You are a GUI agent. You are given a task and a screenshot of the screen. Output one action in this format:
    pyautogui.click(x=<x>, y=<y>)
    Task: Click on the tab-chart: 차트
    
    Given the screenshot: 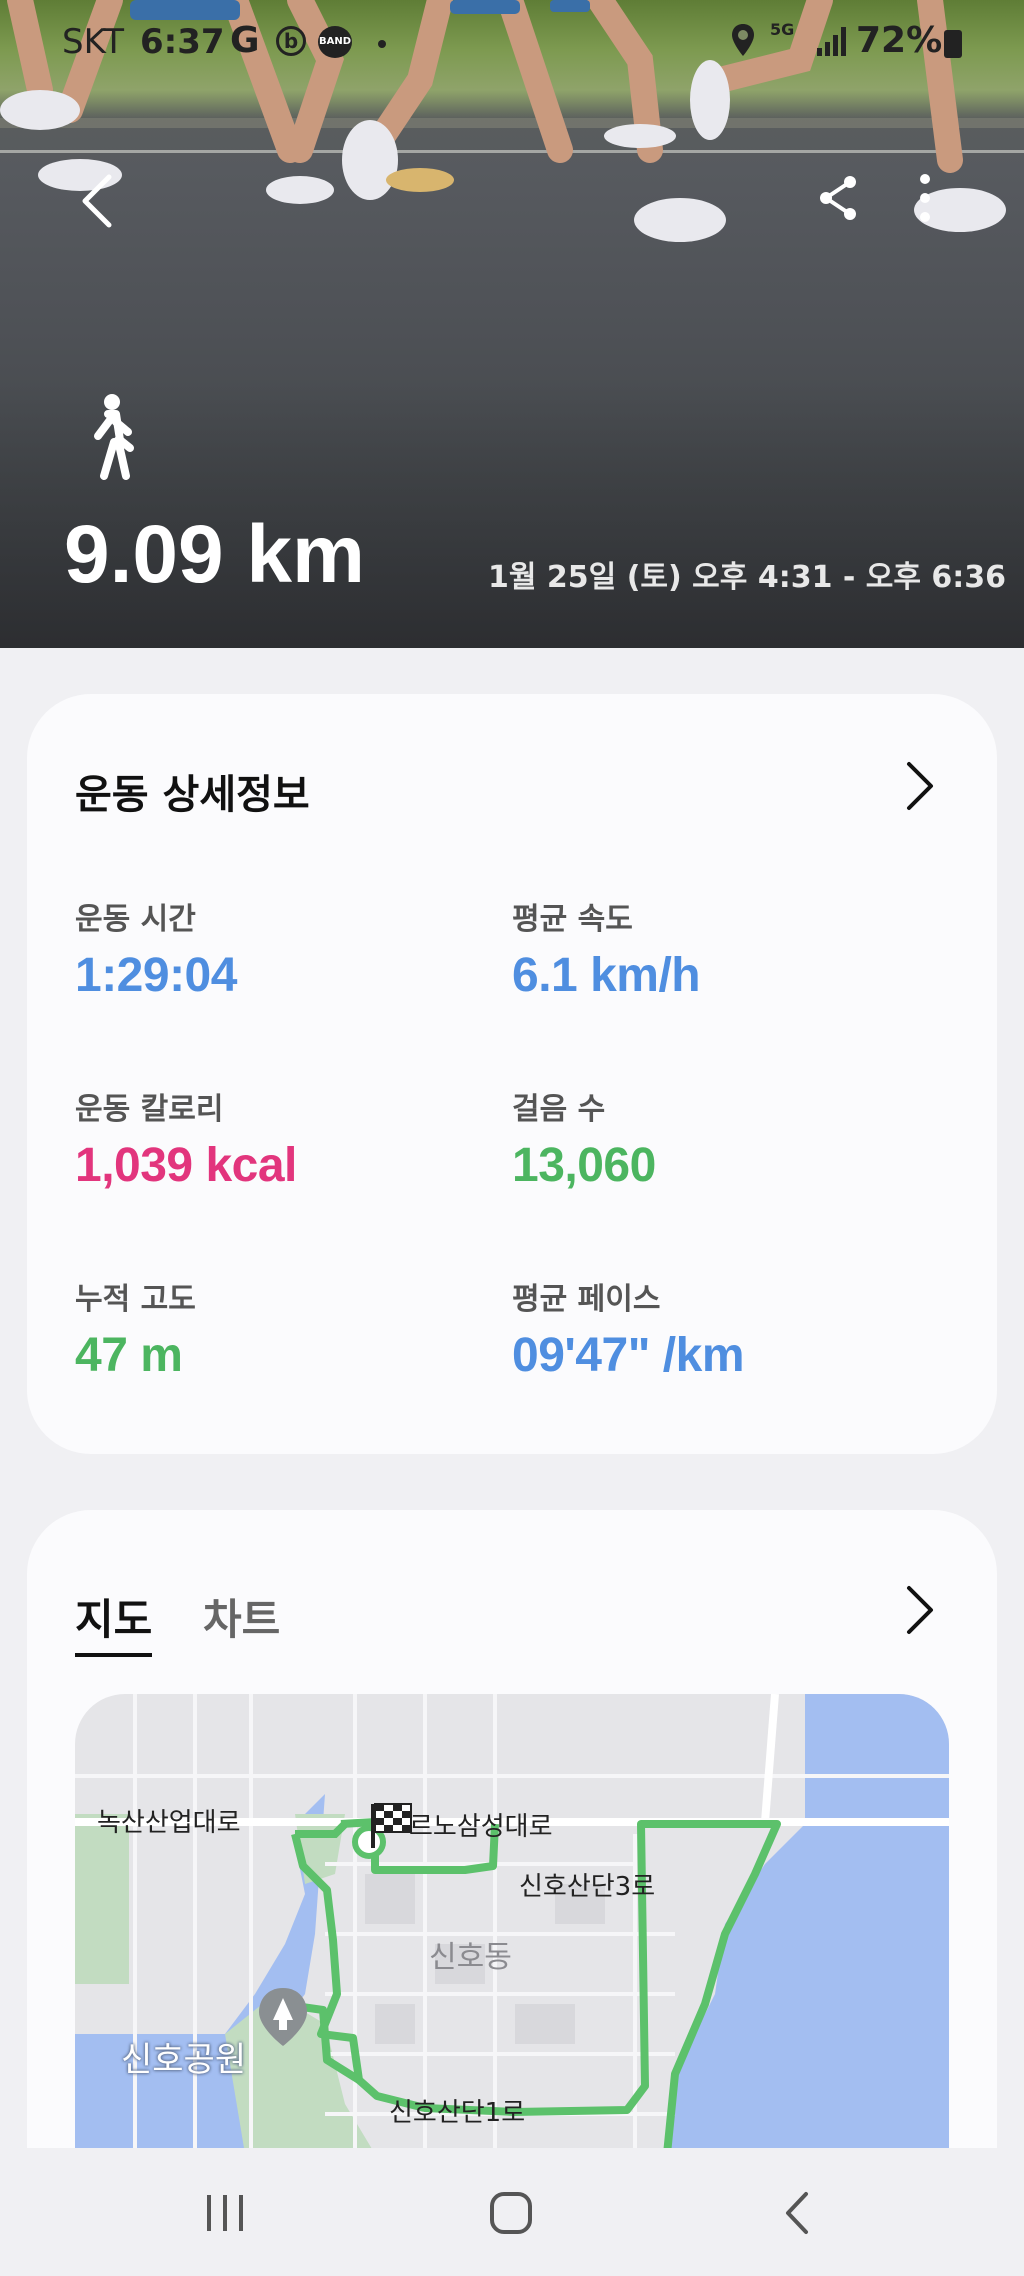 What is the action you would take?
    pyautogui.click(x=241, y=1619)
    